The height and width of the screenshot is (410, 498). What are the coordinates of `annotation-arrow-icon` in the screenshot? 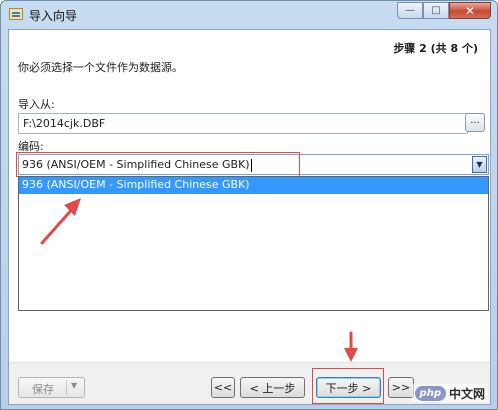 It's located at (60, 221).